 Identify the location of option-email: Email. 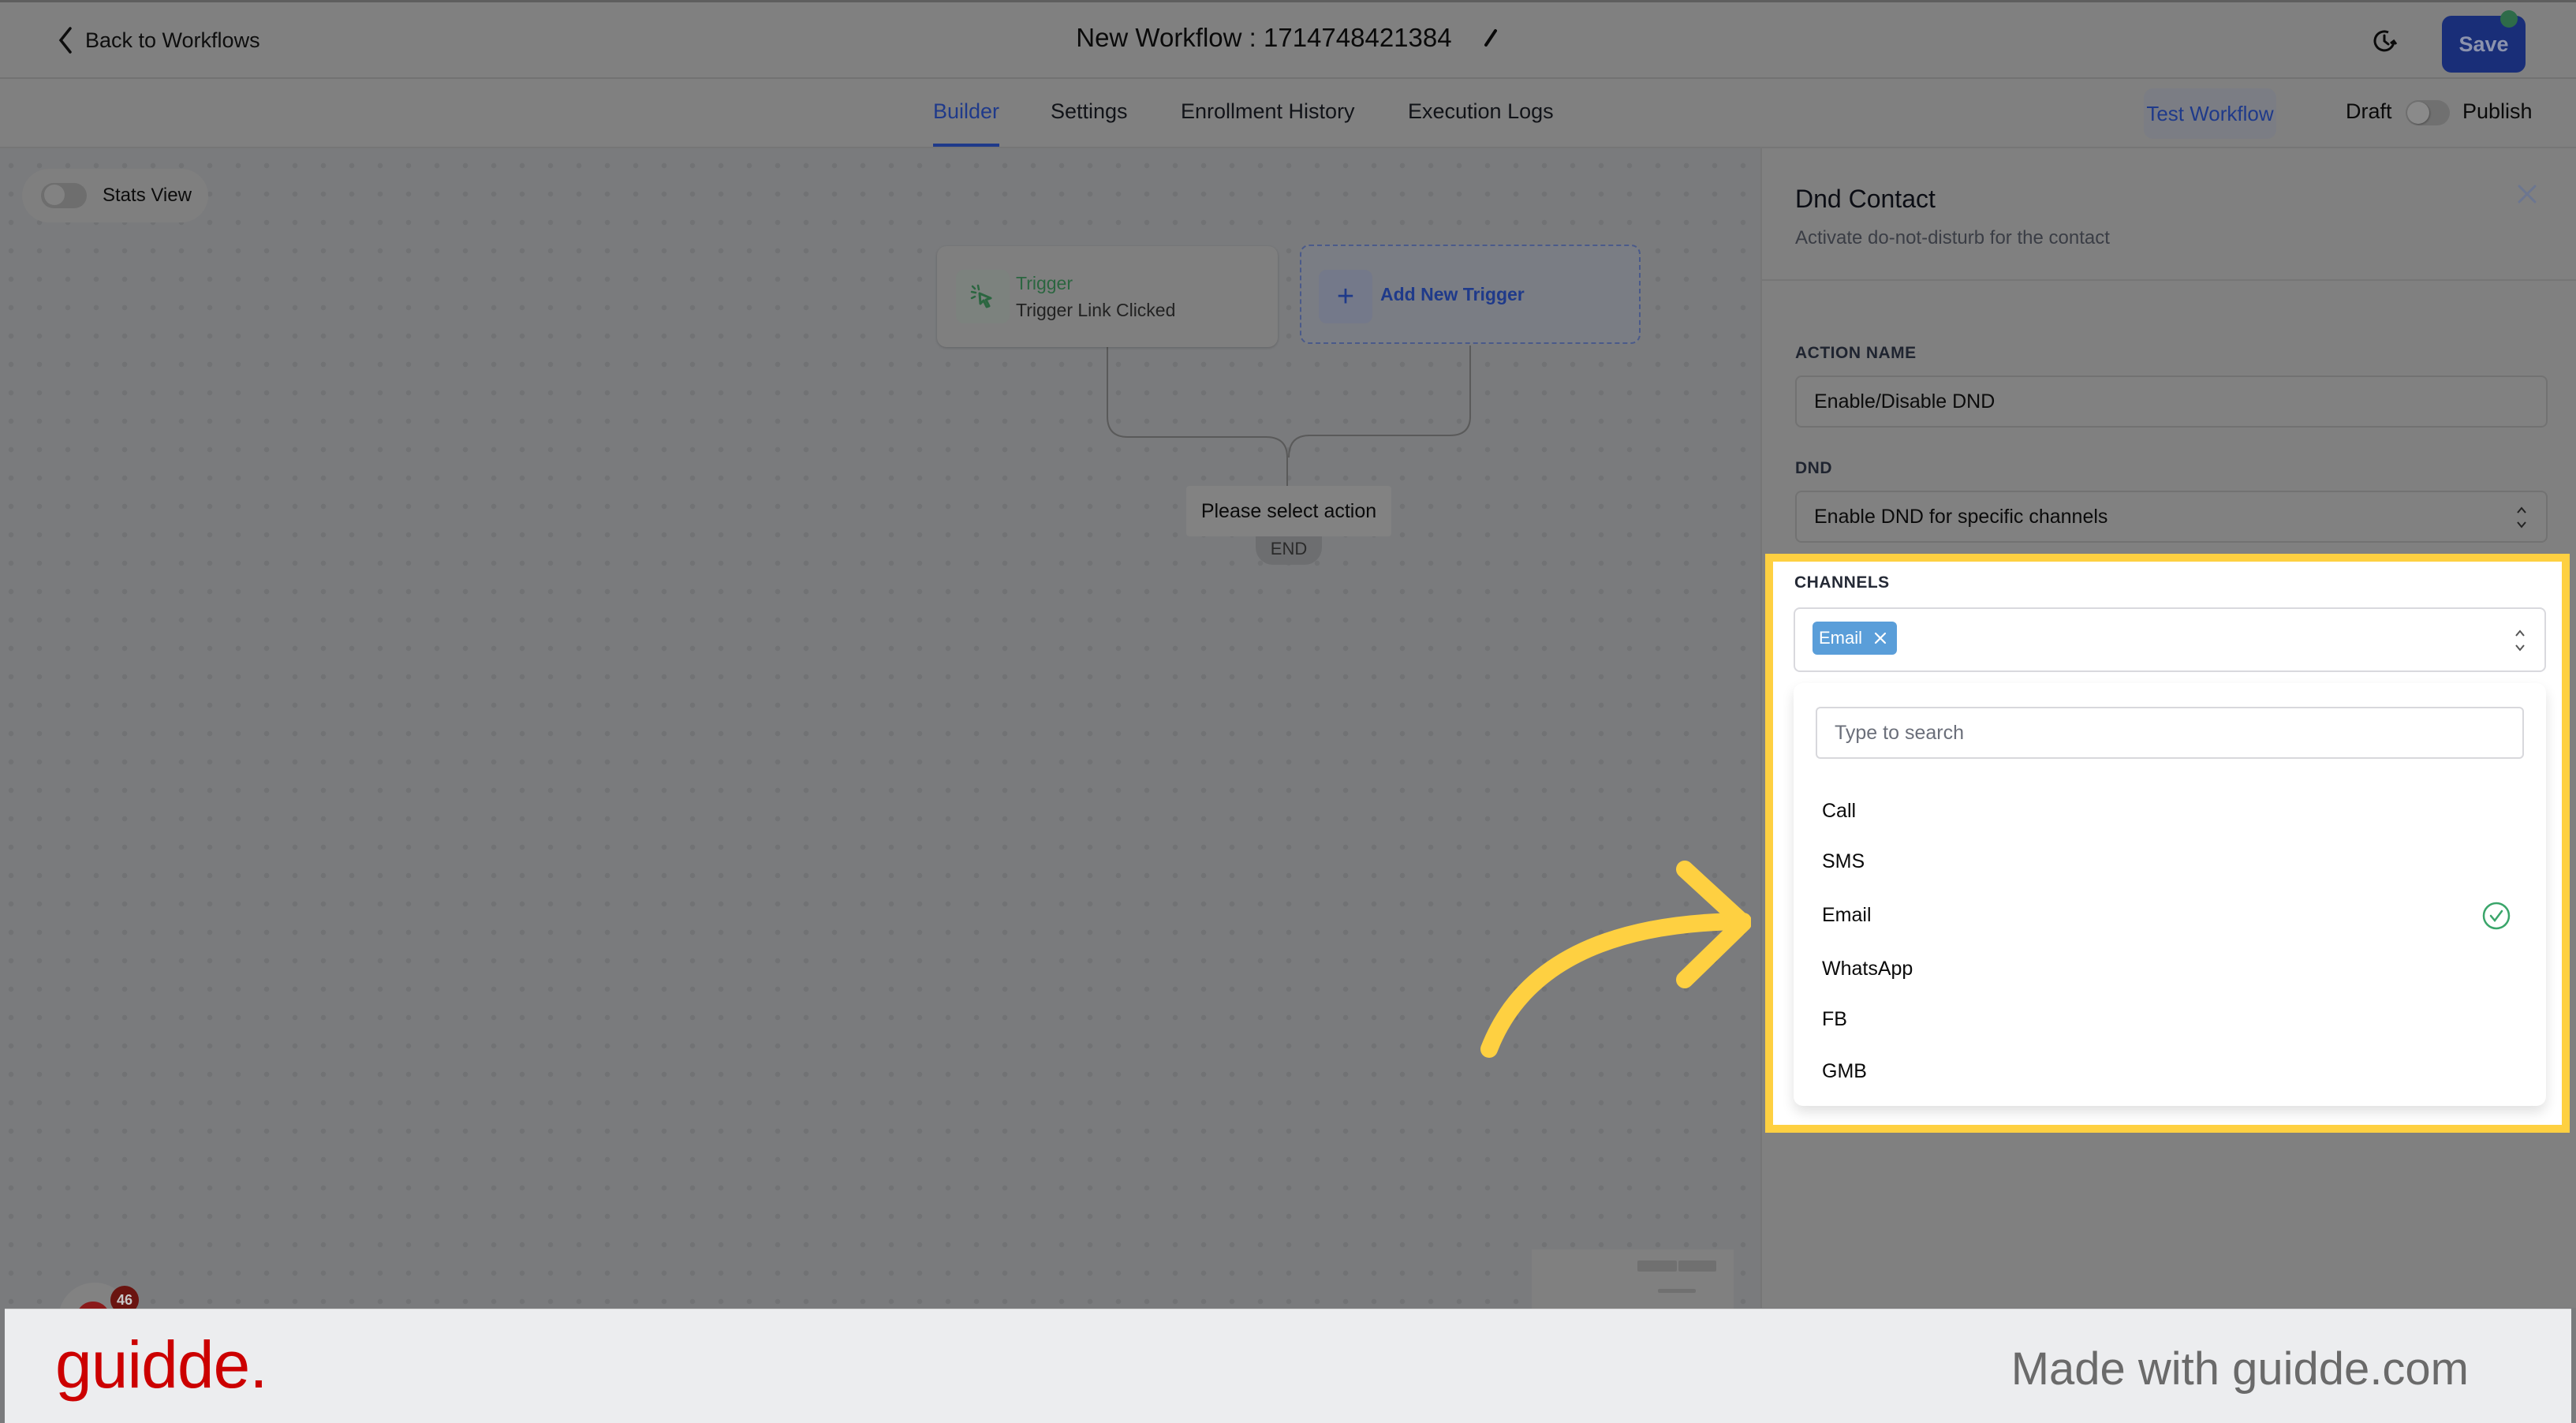
(1847, 916).